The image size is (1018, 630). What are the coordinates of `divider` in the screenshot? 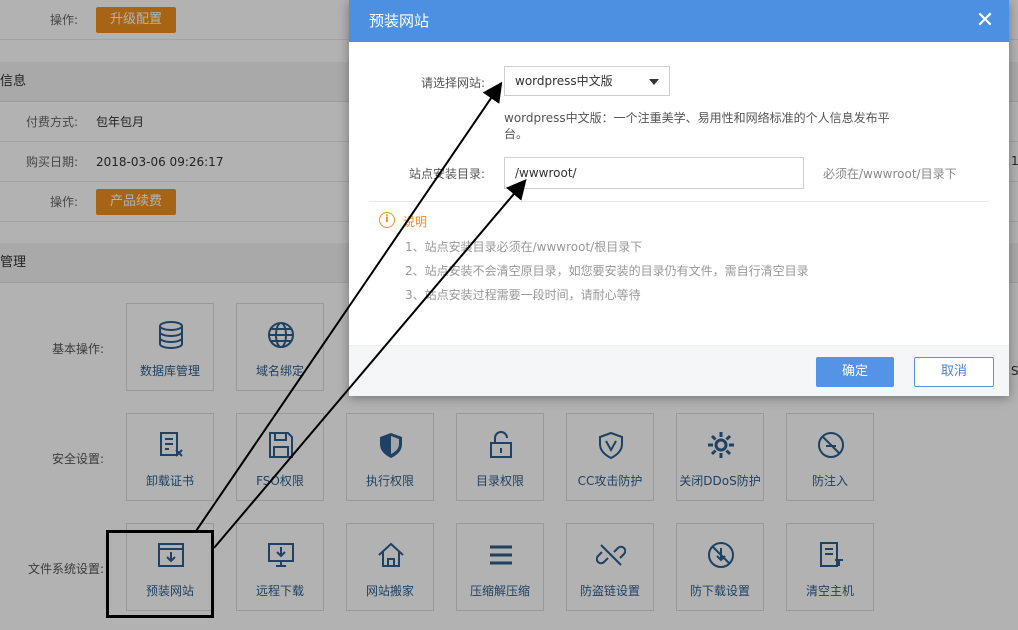 It's located at (679, 201).